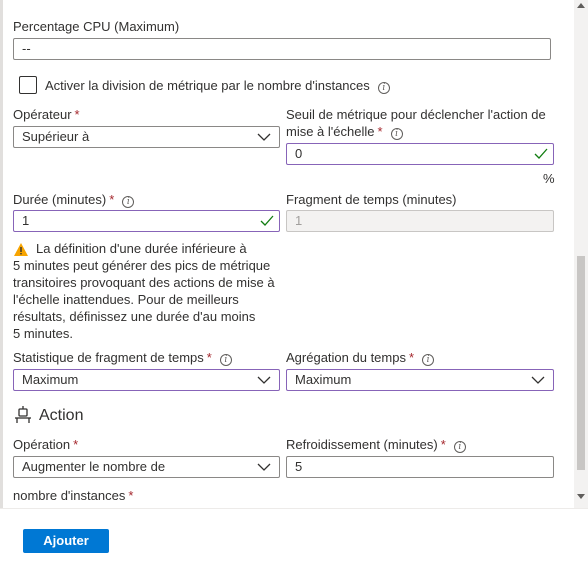  I want to click on warning-line-4: l'échelle inattendues. Pour de meilleurs, so click(126, 299).